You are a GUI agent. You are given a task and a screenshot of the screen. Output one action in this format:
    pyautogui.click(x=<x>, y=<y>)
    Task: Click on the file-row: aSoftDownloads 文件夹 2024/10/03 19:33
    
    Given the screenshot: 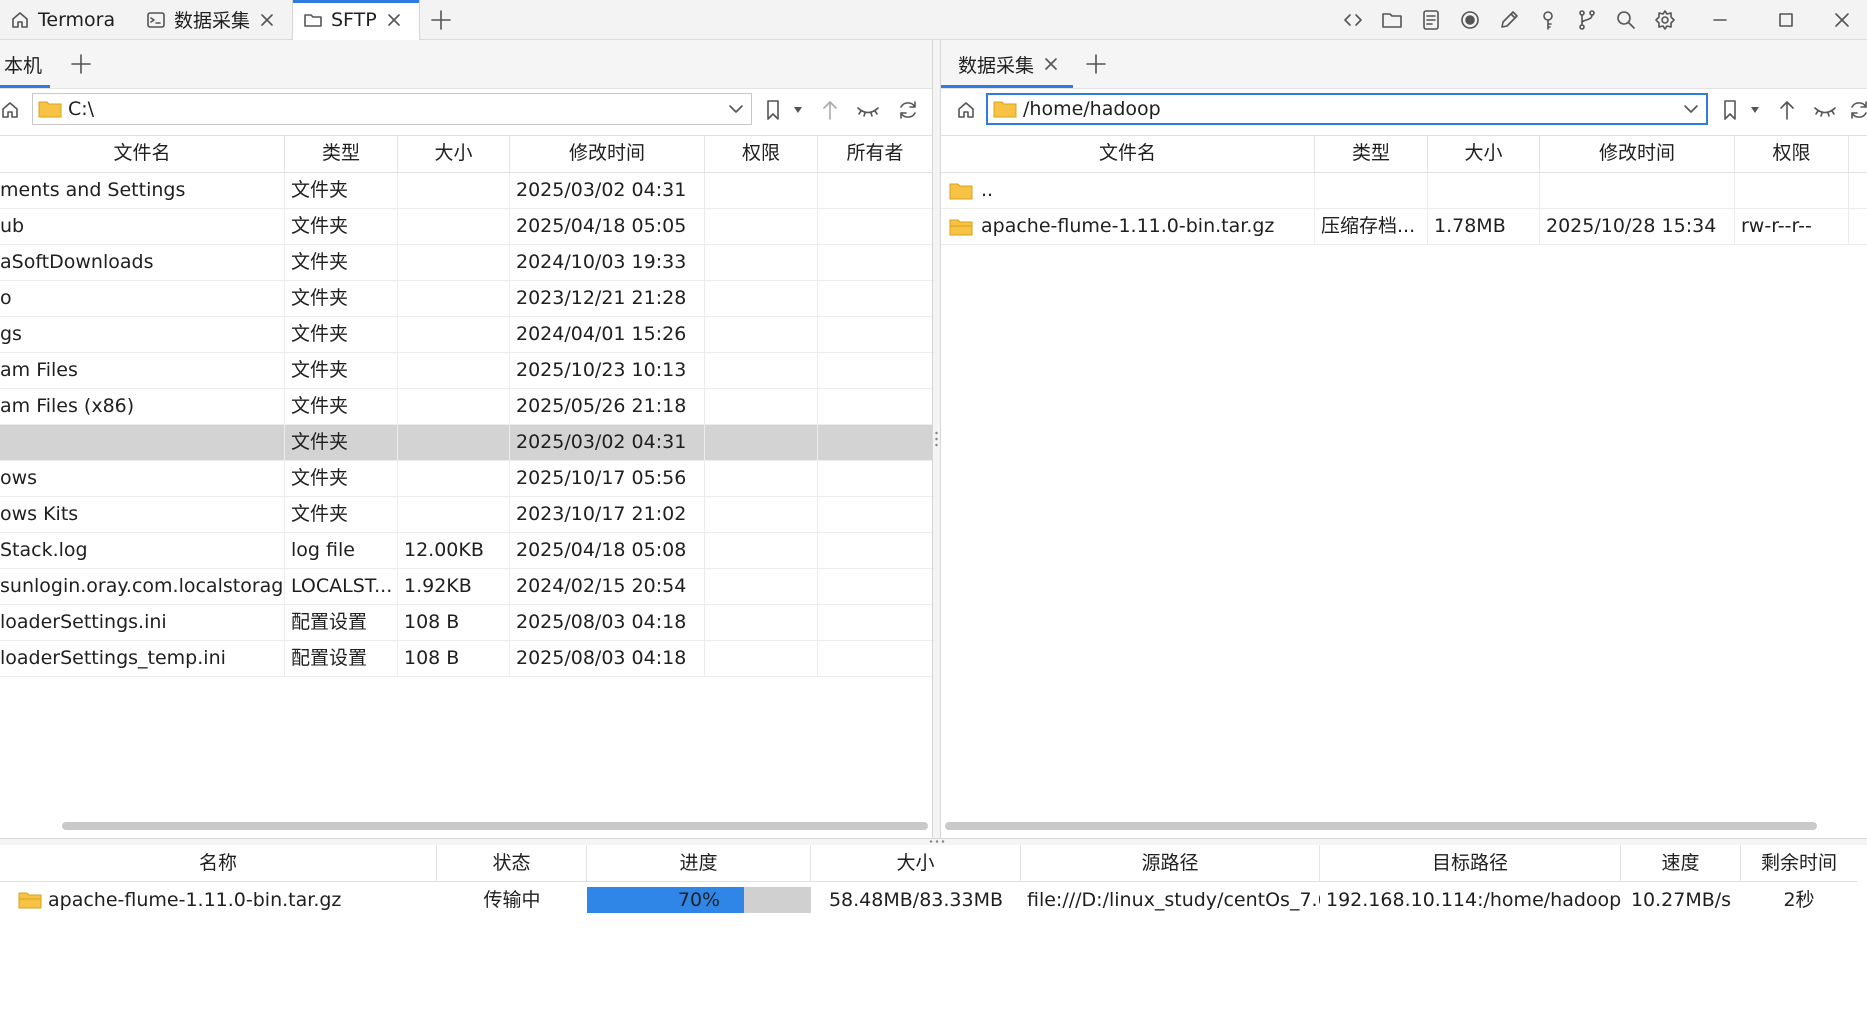 What is the action you would take?
    pyautogui.click(x=466, y=263)
    